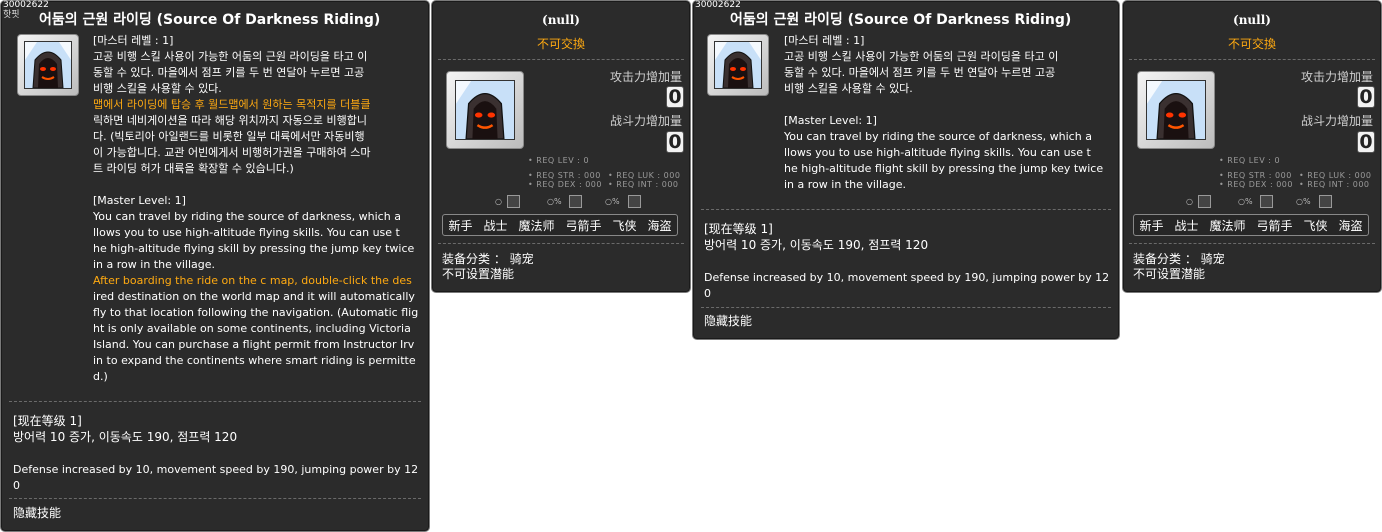 This screenshot has height=532, width=1382. Describe the element at coordinates (920, 72) in the screenshot. I see `desc-line: 동할 수 있다. 마을에서 점프 키를 두 번 연달아 누르면 고공` at that location.